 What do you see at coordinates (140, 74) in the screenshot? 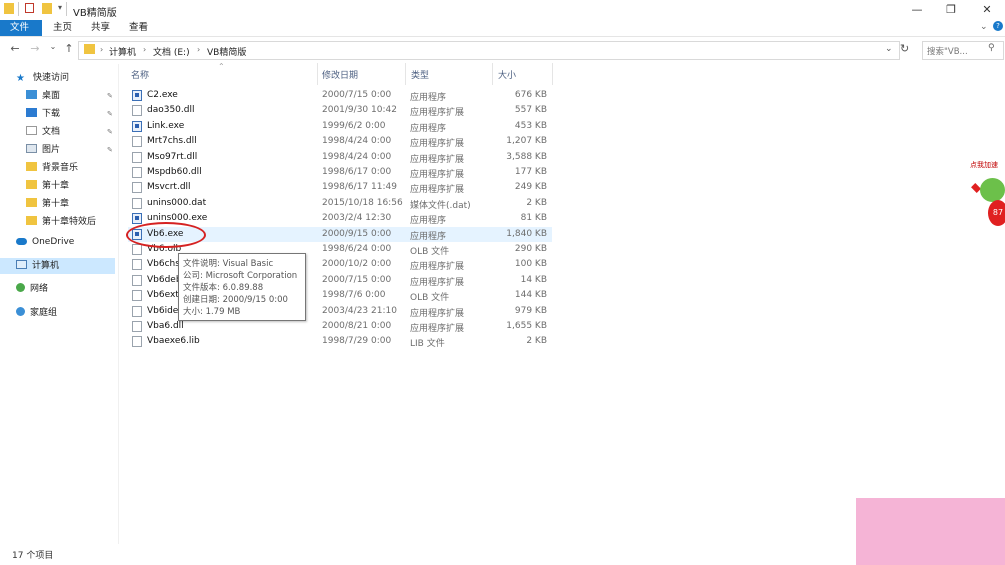
I see `column-header-name: 名称` at bounding box center [140, 74].